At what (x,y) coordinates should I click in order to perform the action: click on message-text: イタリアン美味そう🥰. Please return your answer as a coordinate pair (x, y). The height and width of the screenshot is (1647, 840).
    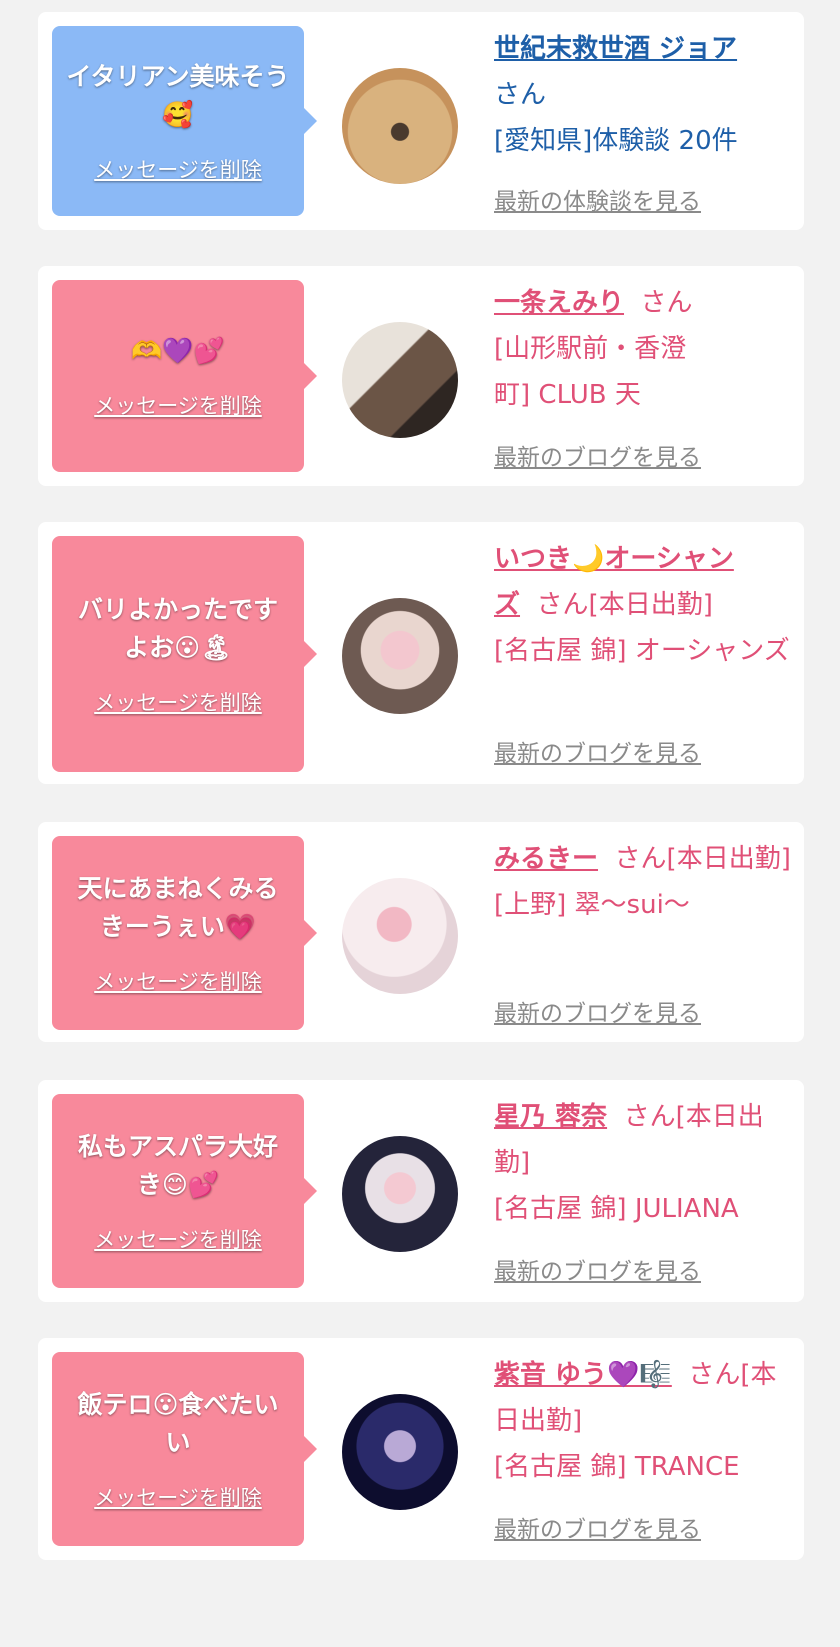
    Looking at the image, I should click on (178, 95).